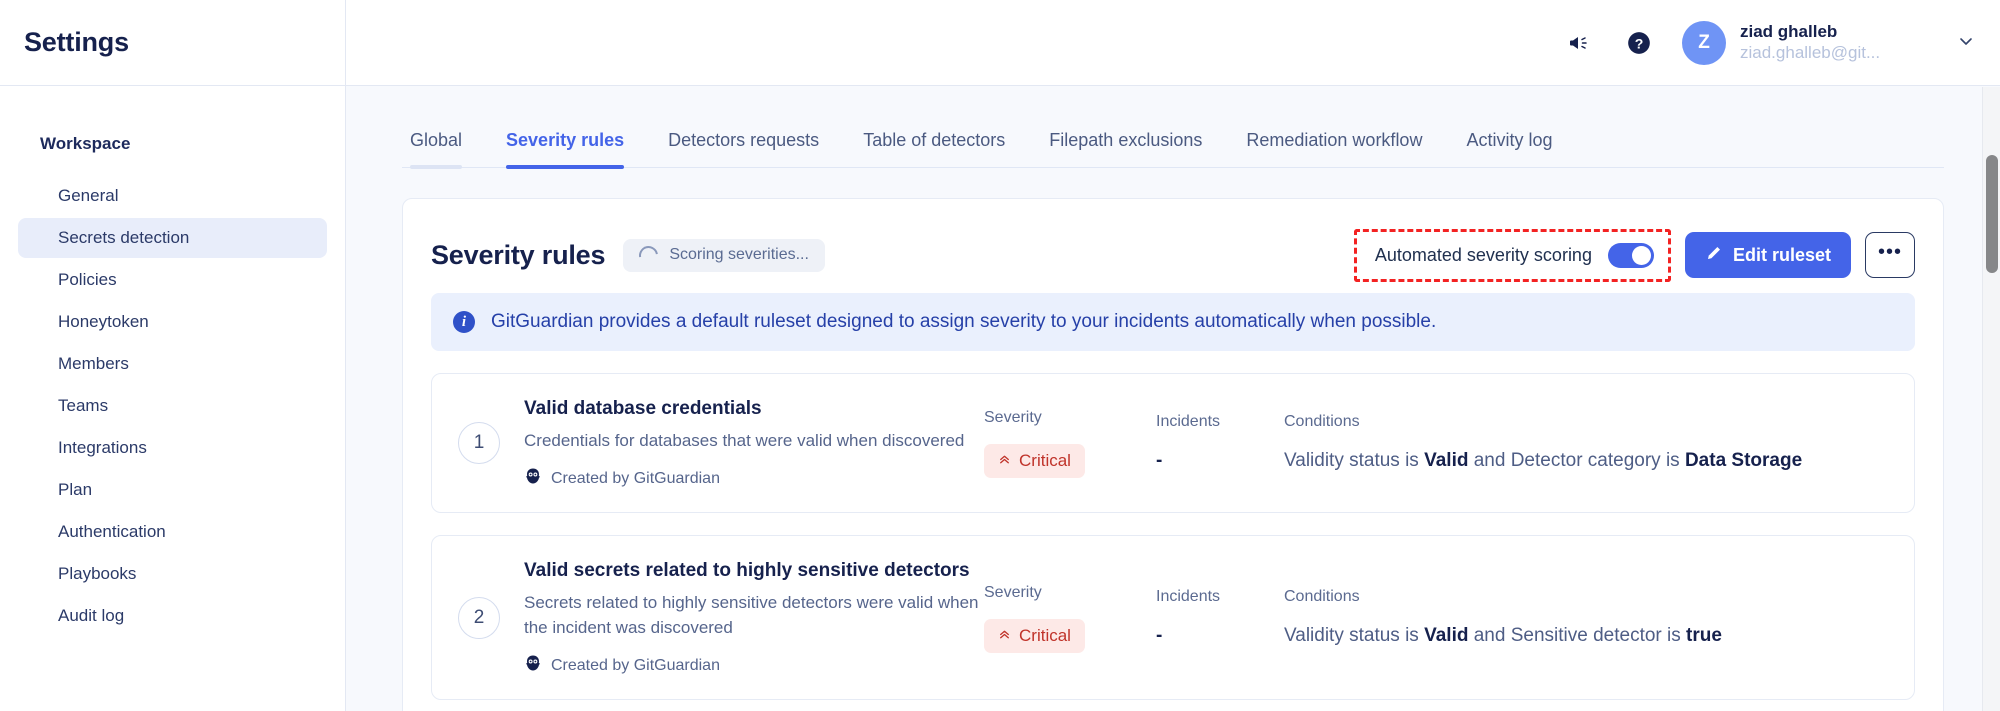 The height and width of the screenshot is (711, 2000). Describe the element at coordinates (1125, 148) in the screenshot. I see `tab-filepath-exclusions: Filepath exclusions` at that location.